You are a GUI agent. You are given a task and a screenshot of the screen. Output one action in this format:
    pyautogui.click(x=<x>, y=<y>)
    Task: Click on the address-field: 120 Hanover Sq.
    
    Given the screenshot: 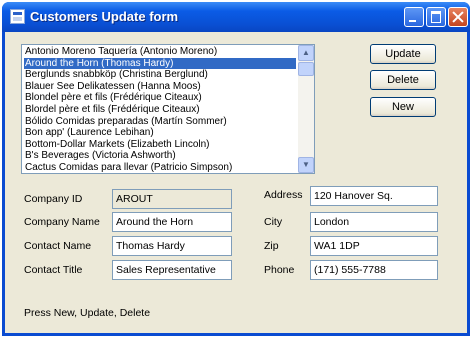 What is the action you would take?
    pyautogui.click(x=374, y=196)
    